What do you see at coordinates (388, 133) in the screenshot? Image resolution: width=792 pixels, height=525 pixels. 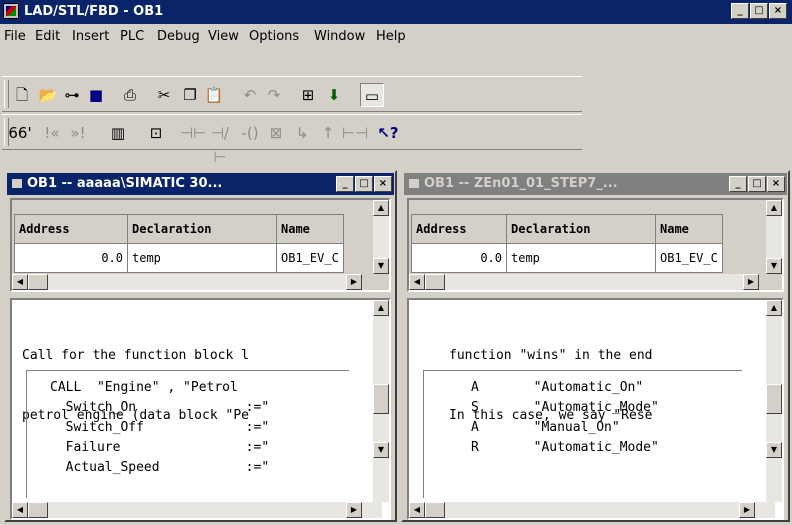 I see `help-icon: ↖?` at bounding box center [388, 133].